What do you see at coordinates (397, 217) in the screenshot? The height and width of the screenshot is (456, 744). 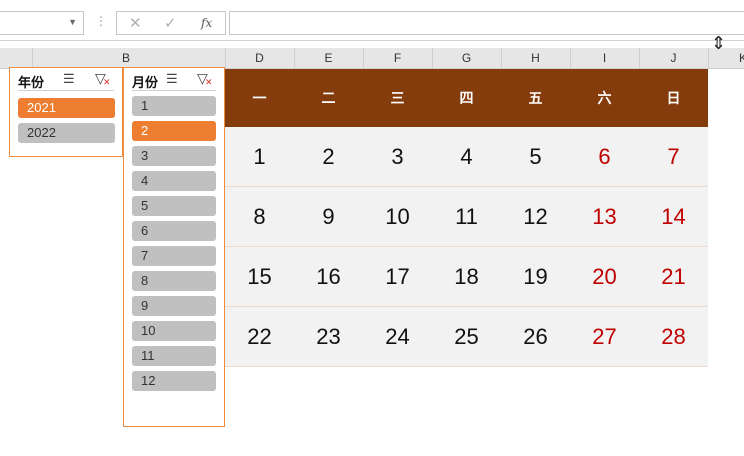 I see `calendar-day: 10` at bounding box center [397, 217].